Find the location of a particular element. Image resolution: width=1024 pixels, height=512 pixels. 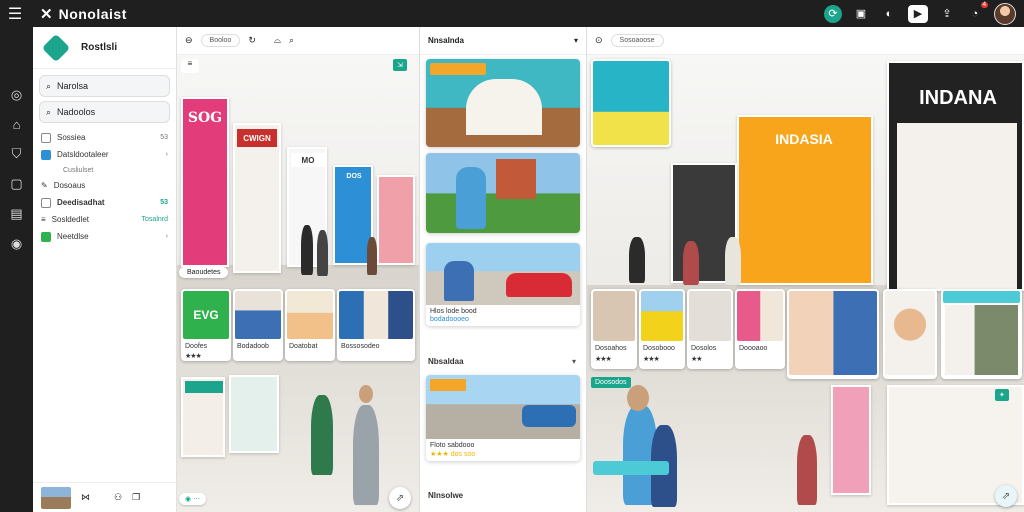

promo-card is located at coordinates (631, 103).